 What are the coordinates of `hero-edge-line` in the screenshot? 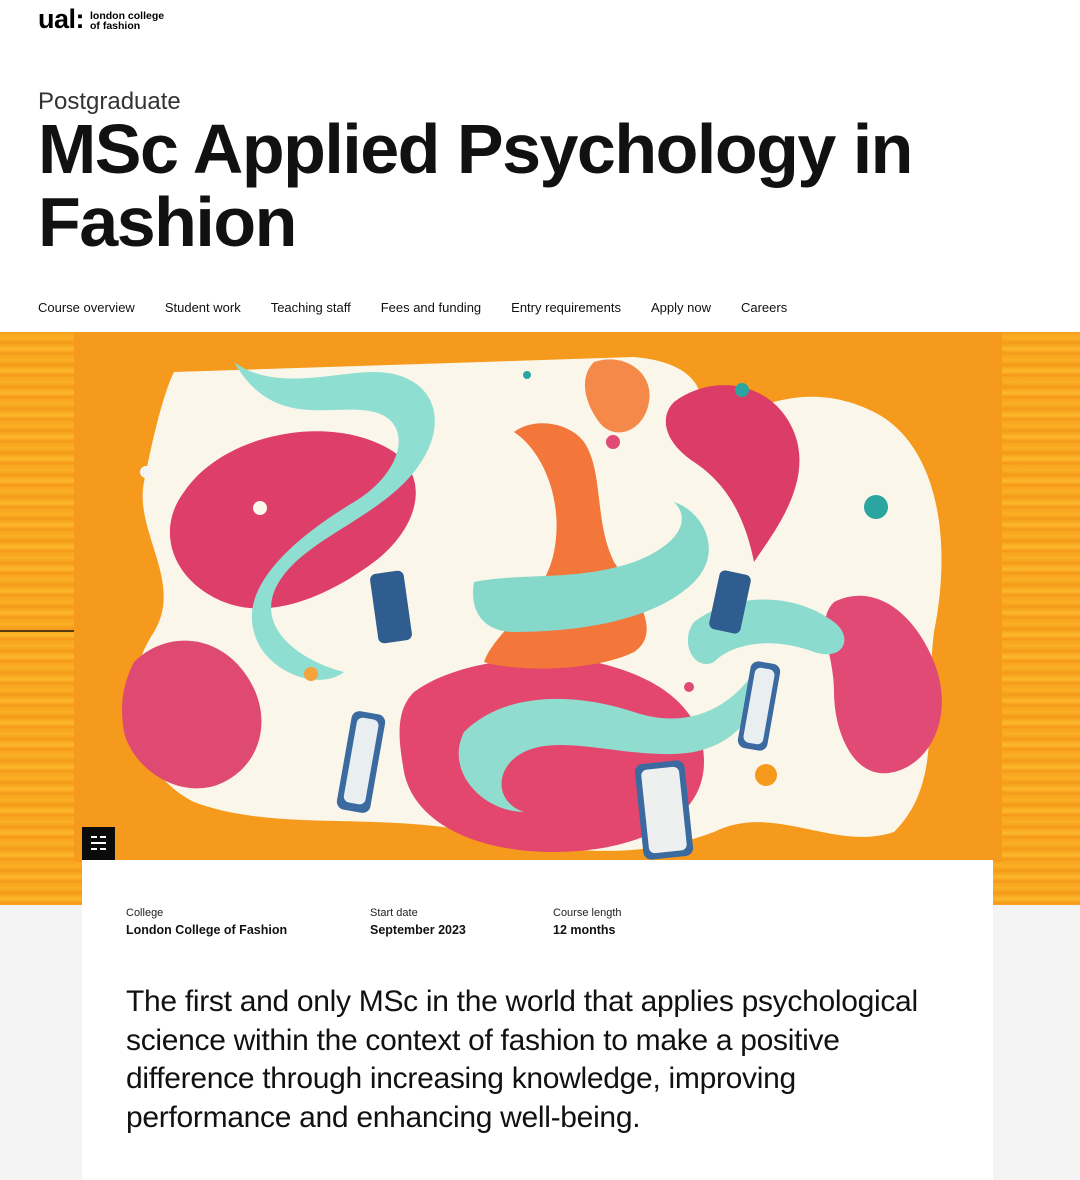 It's located at (37, 631).